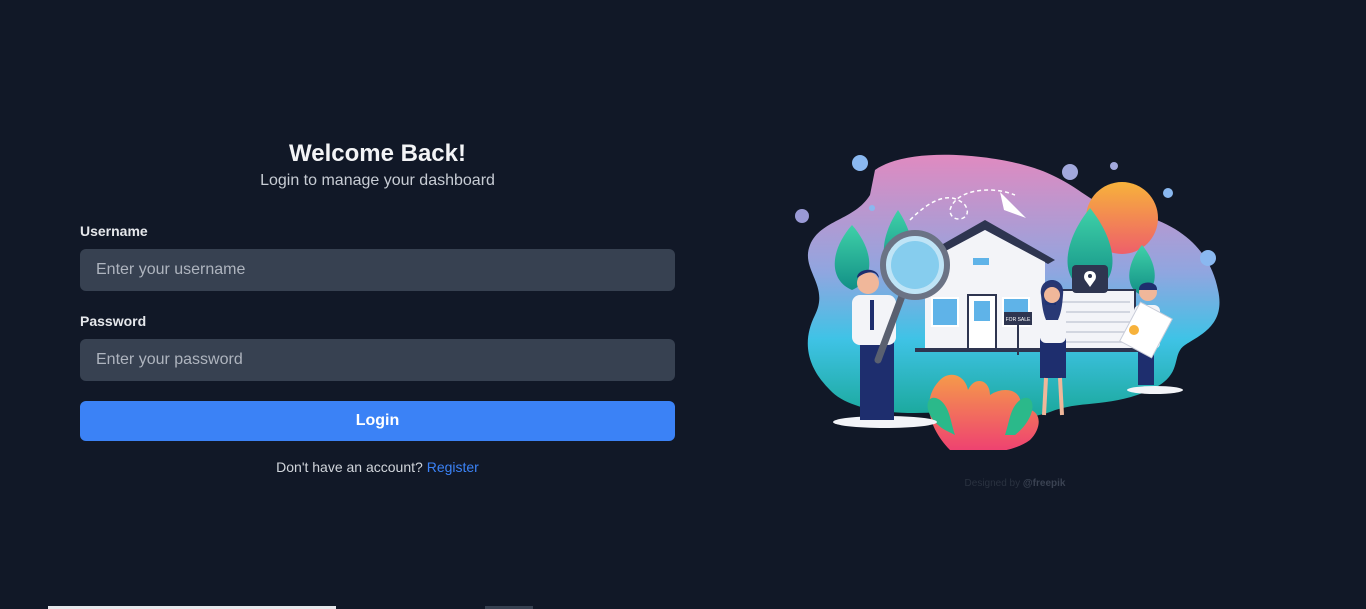 The image size is (1366, 609). Describe the element at coordinates (1018, 320) in the screenshot. I see `for-sale-sign-text: FOR SALE` at that location.